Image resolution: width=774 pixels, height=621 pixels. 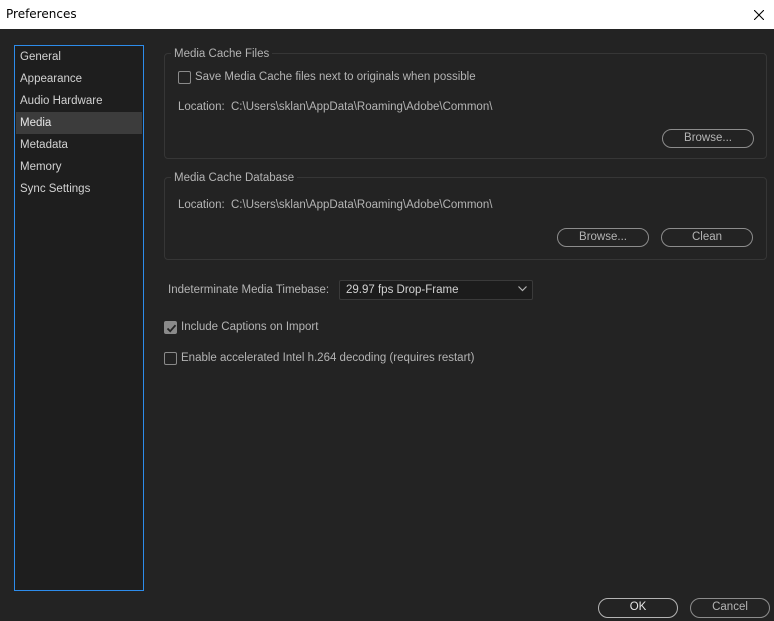 What do you see at coordinates (79, 101) in the screenshot?
I see `sidebar-item-audio-hardware: Audio Hardware` at bounding box center [79, 101].